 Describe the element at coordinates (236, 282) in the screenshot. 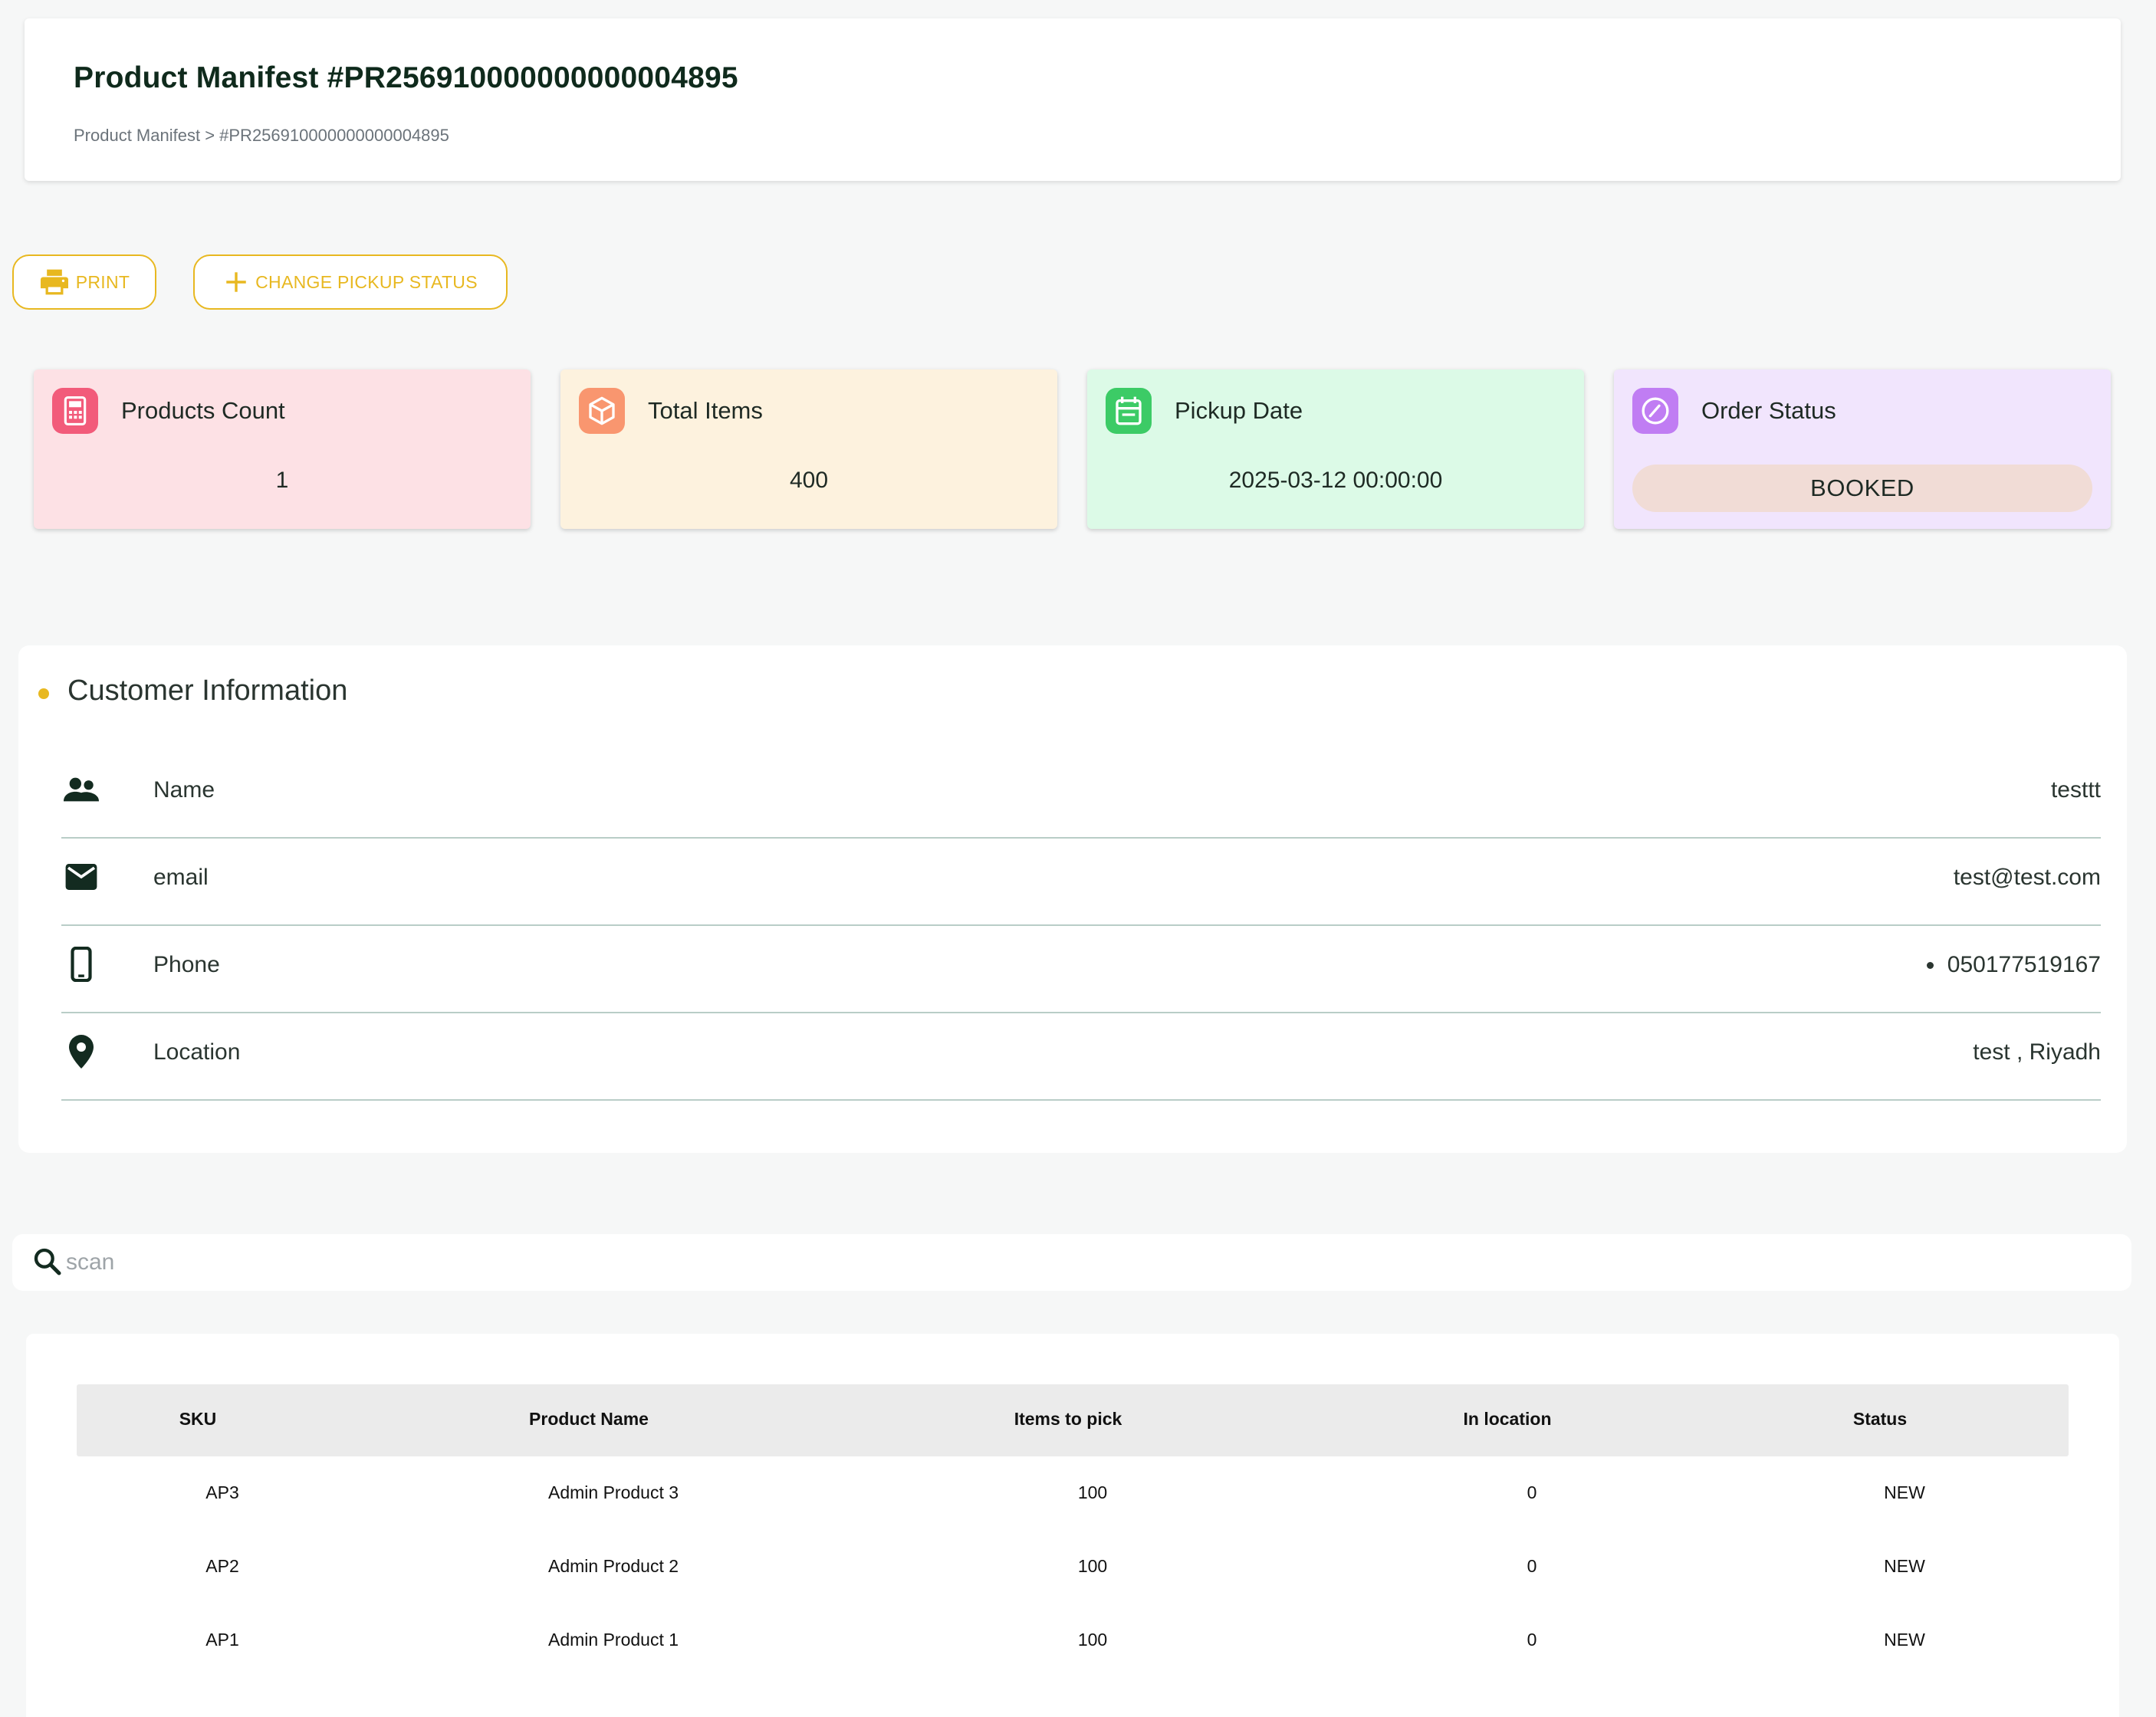

I see `plus-icon` at that location.